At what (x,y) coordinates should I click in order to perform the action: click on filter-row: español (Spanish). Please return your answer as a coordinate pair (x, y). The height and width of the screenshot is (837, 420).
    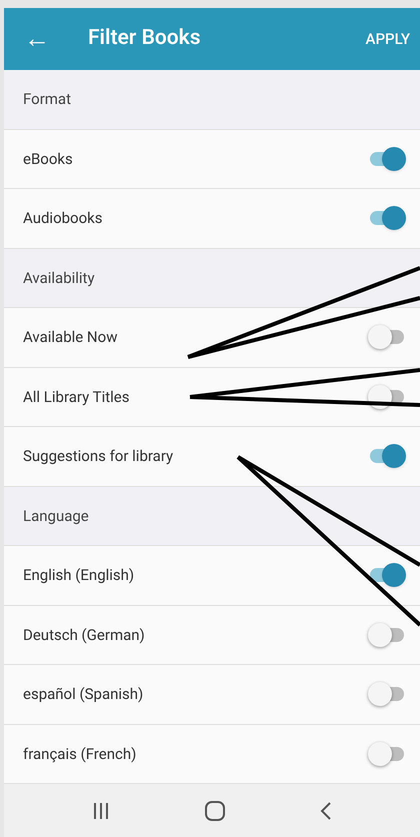
    Looking at the image, I should click on (212, 694).